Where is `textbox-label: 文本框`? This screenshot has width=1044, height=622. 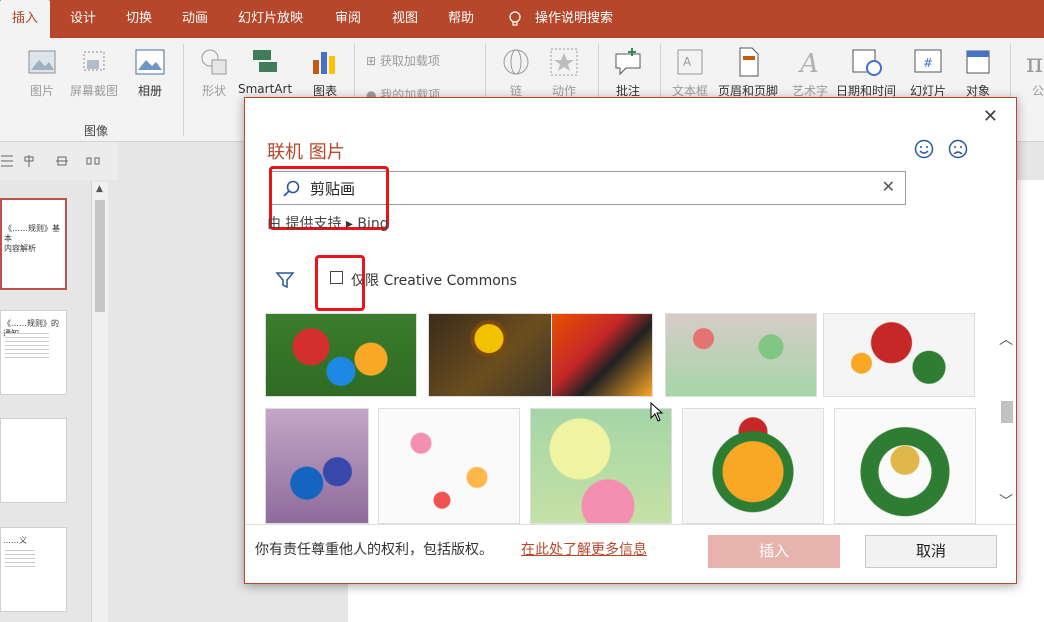
textbox-label: 文本框 is located at coordinates (690, 91).